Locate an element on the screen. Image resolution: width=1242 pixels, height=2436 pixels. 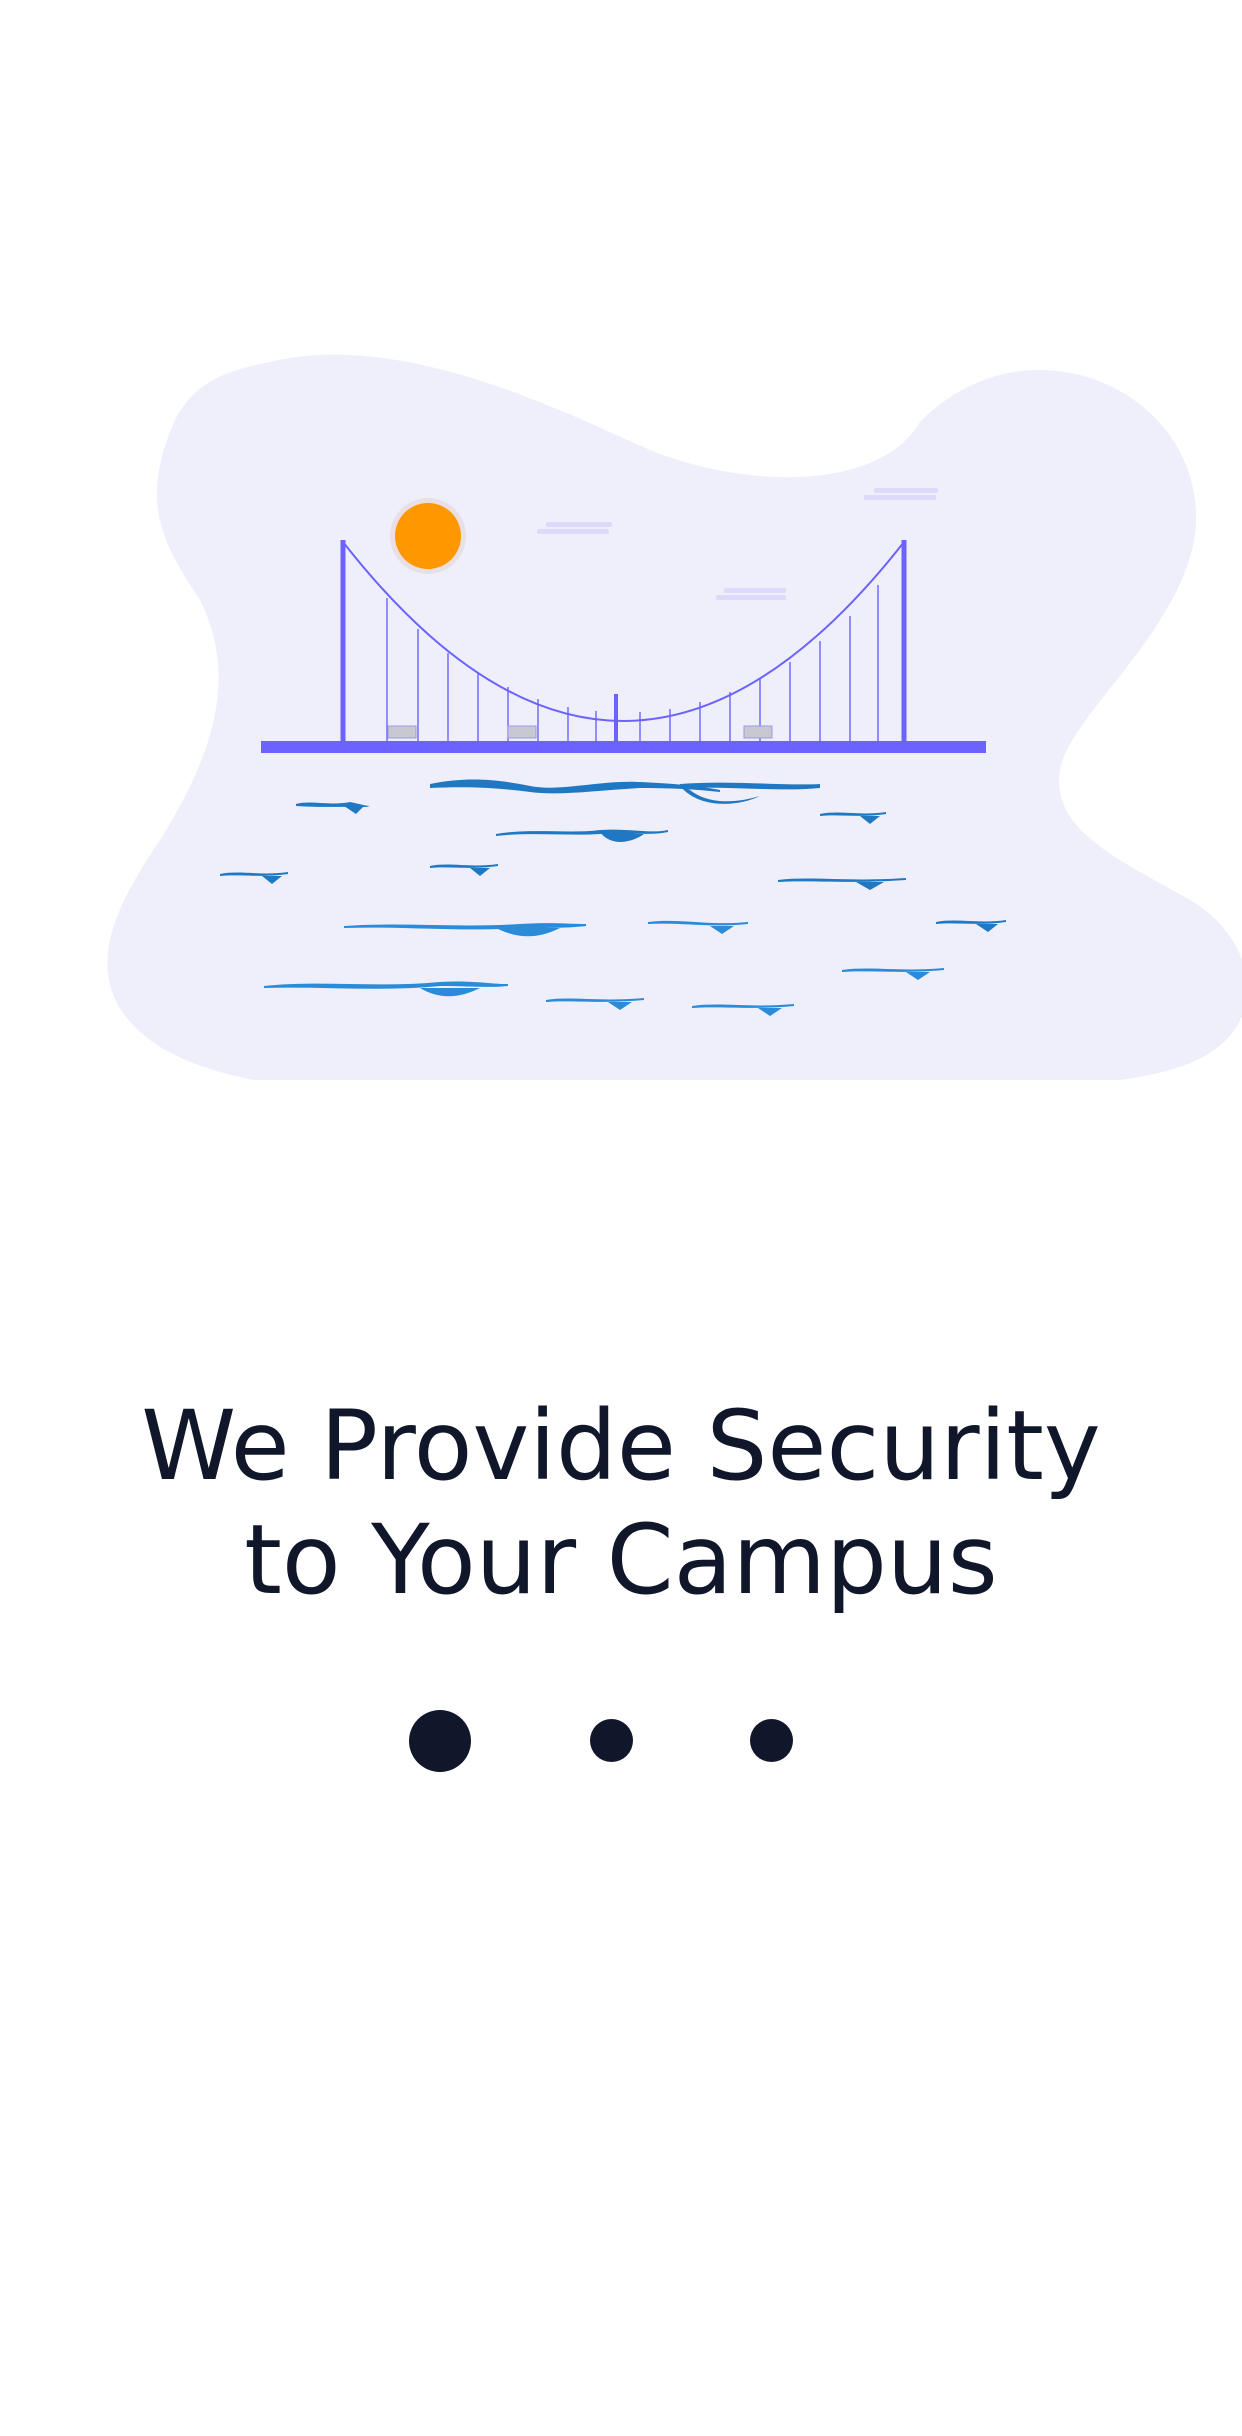
page-indicator is located at coordinates (621, 1741).